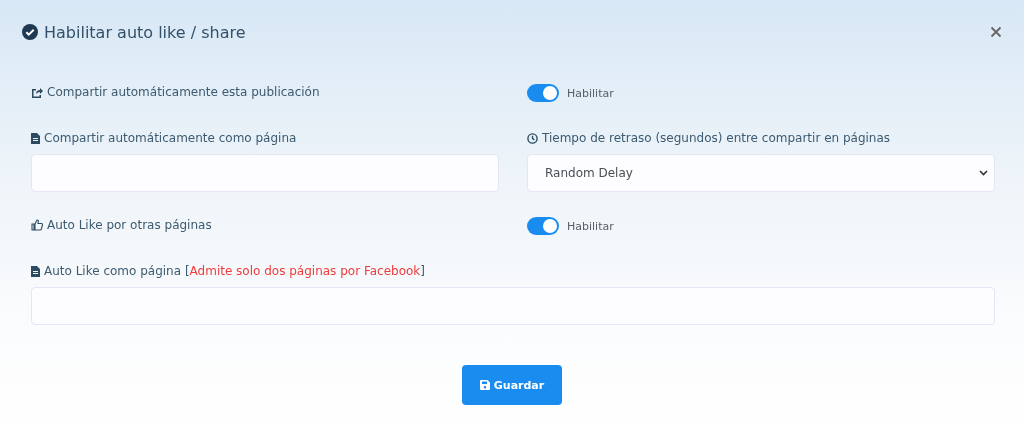 Image resolution: width=1024 pixels, height=439 pixels. What do you see at coordinates (305, 271) in the screenshot?
I see `note-text: Admite solo dos páginas por Facebook` at bounding box center [305, 271].